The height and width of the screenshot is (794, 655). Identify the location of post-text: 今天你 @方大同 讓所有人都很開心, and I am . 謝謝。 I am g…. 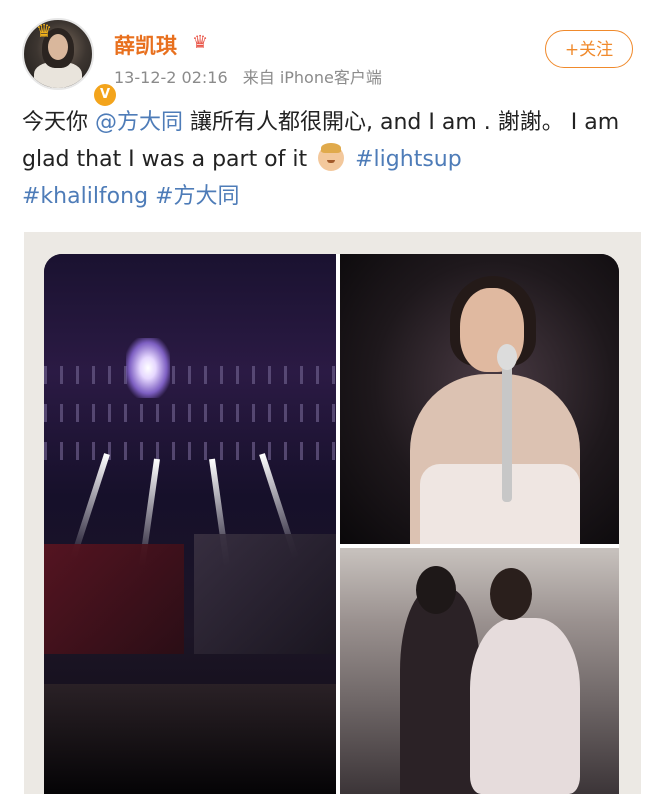
(328, 159).